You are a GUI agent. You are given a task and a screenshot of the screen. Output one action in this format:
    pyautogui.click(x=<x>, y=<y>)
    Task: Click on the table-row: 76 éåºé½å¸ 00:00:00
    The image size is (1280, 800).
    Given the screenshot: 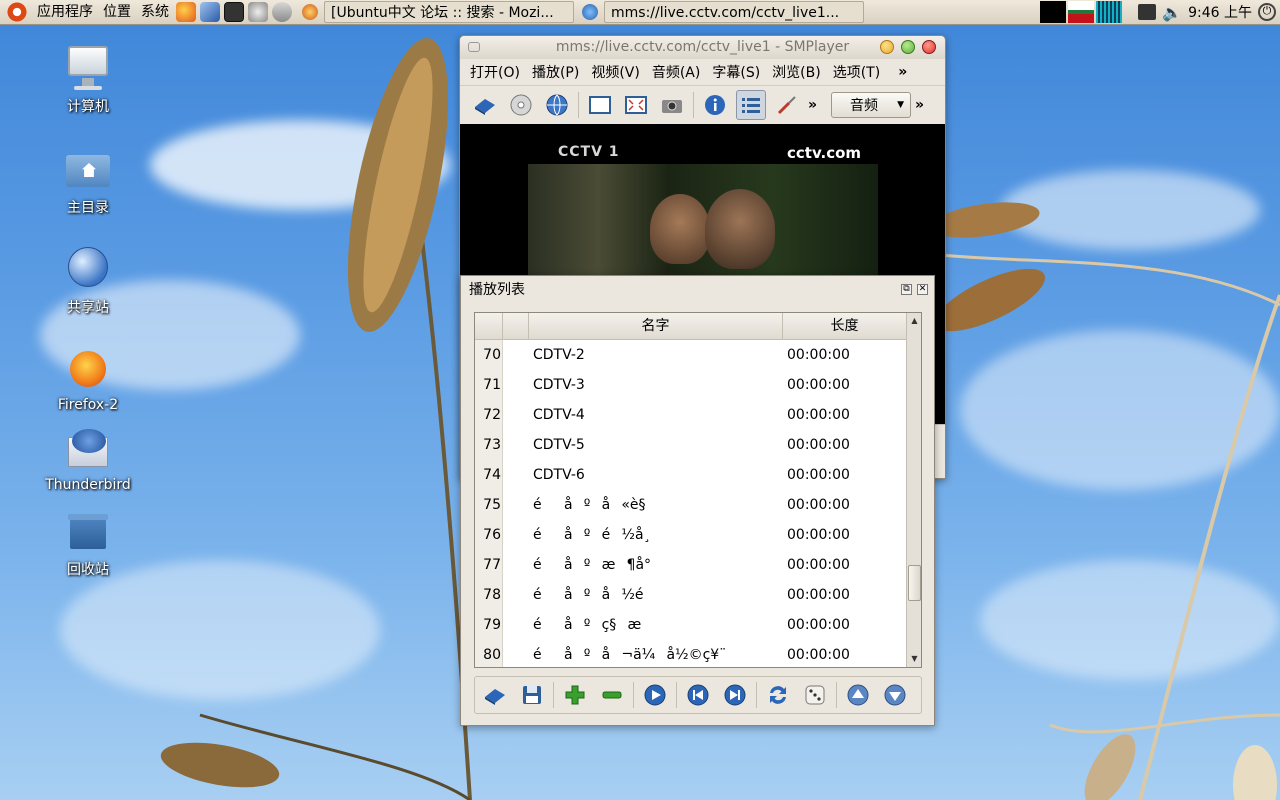 What is the action you would take?
    pyautogui.click(x=690, y=535)
    